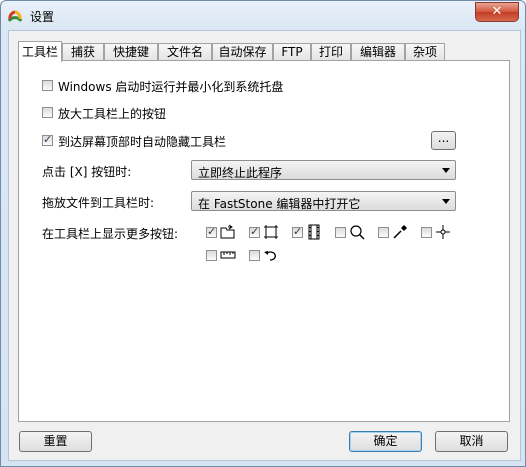  I want to click on film-strip-icon, so click(314, 232).